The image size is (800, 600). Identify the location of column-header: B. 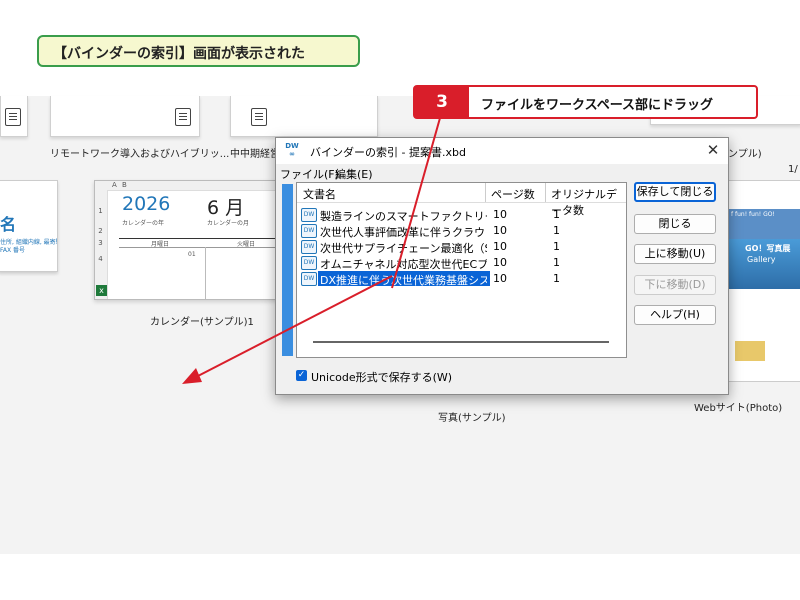
(124, 185).